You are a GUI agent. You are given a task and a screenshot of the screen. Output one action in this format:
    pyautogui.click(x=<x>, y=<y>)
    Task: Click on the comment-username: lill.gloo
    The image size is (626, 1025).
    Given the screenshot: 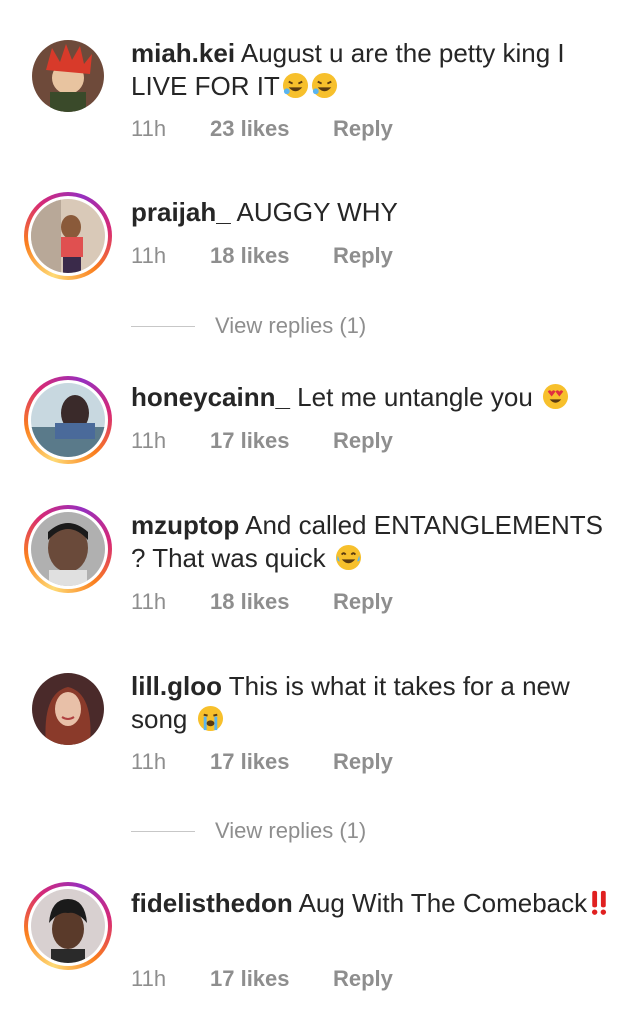 What is the action you would take?
    pyautogui.click(x=176, y=686)
    